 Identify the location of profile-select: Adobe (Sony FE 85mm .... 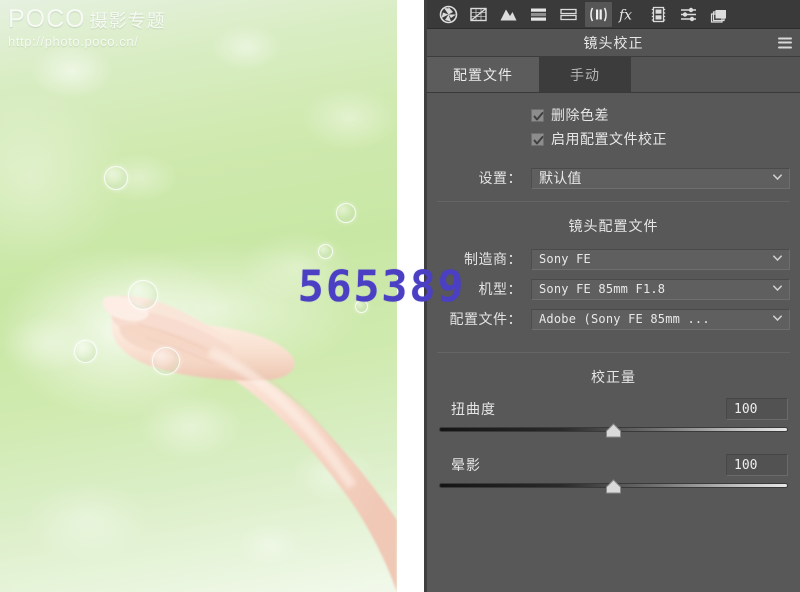
(660, 319).